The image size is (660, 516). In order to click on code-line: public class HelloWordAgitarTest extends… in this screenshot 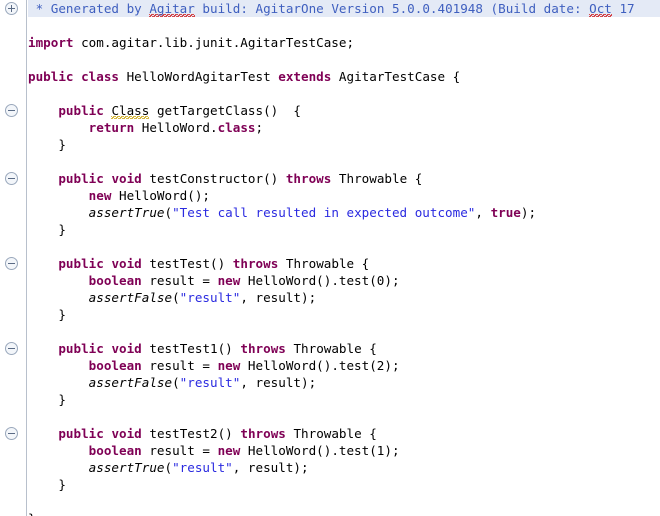, I will do `click(344, 76)`.